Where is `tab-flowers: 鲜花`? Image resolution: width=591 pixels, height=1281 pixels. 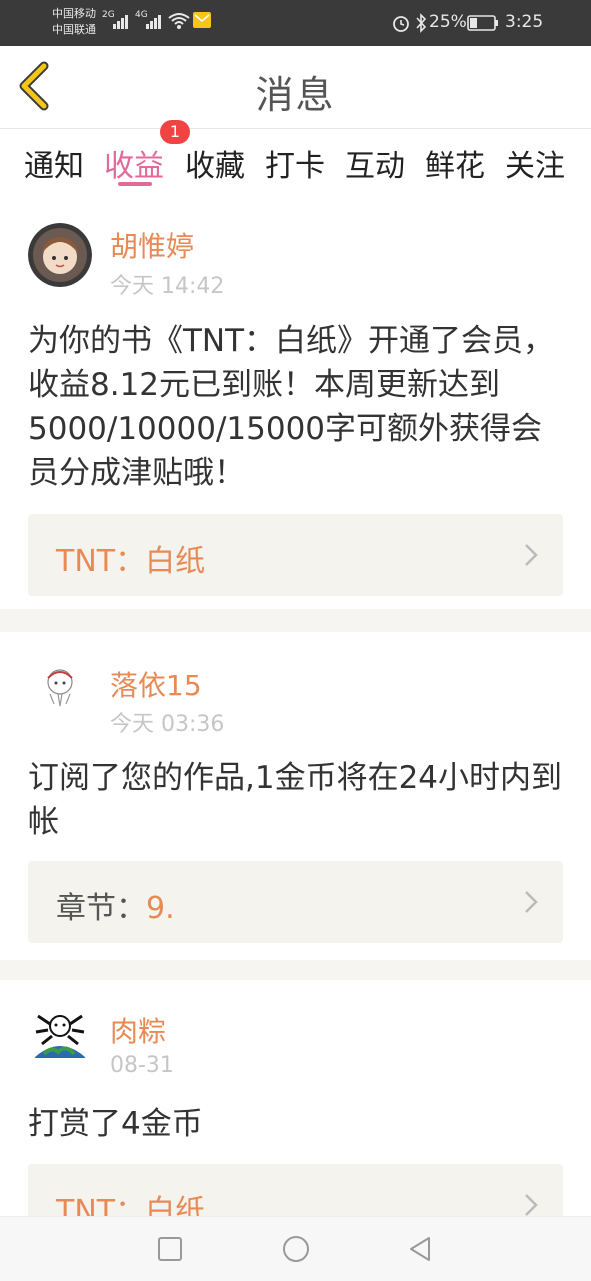
tab-flowers: 鲜花 is located at coordinates (455, 163).